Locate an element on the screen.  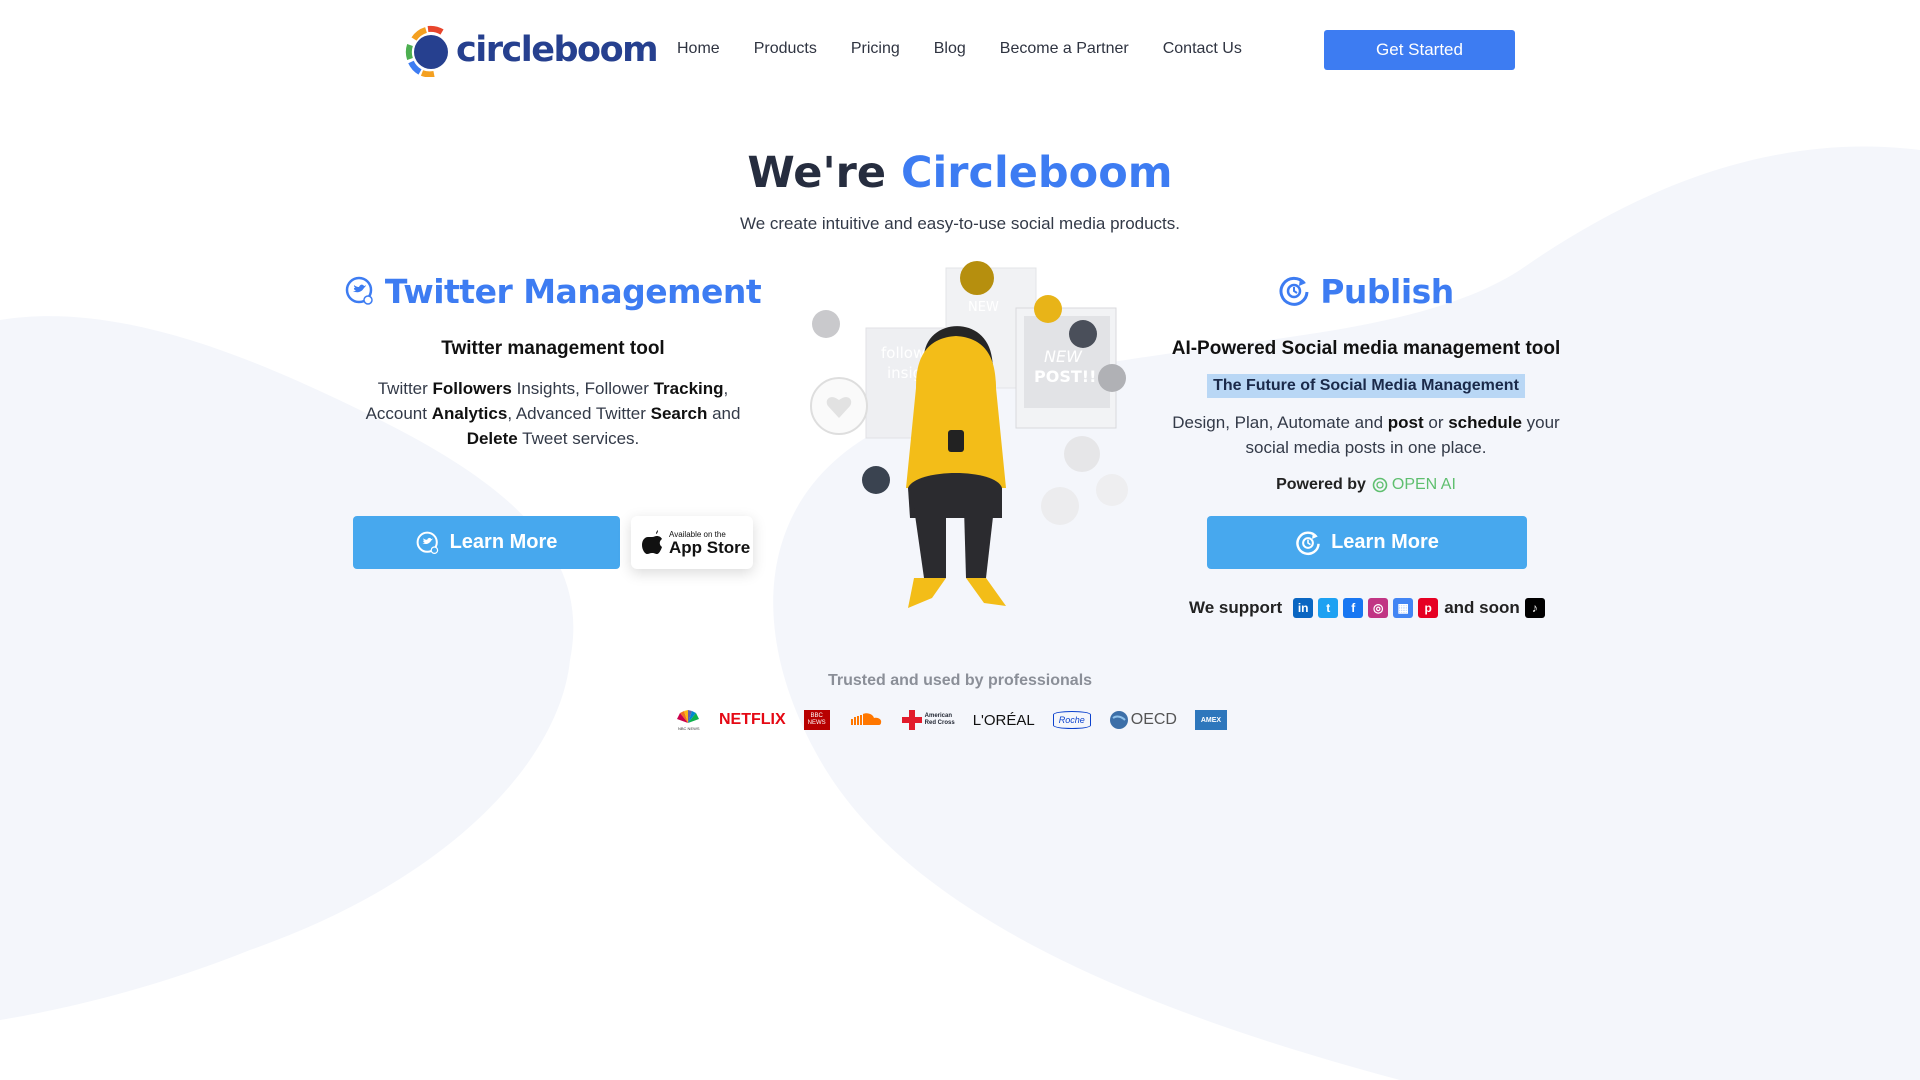
nav-home: Home is located at coordinates (698, 49).